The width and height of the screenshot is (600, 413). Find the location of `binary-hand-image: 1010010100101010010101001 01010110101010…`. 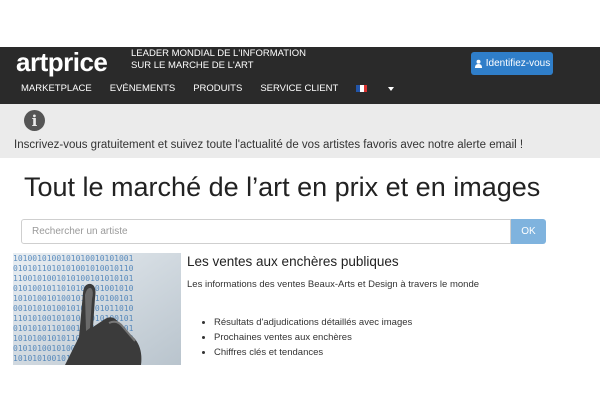

binary-hand-image: 1010010100101010010101001 01010110101010… is located at coordinates (97, 309).